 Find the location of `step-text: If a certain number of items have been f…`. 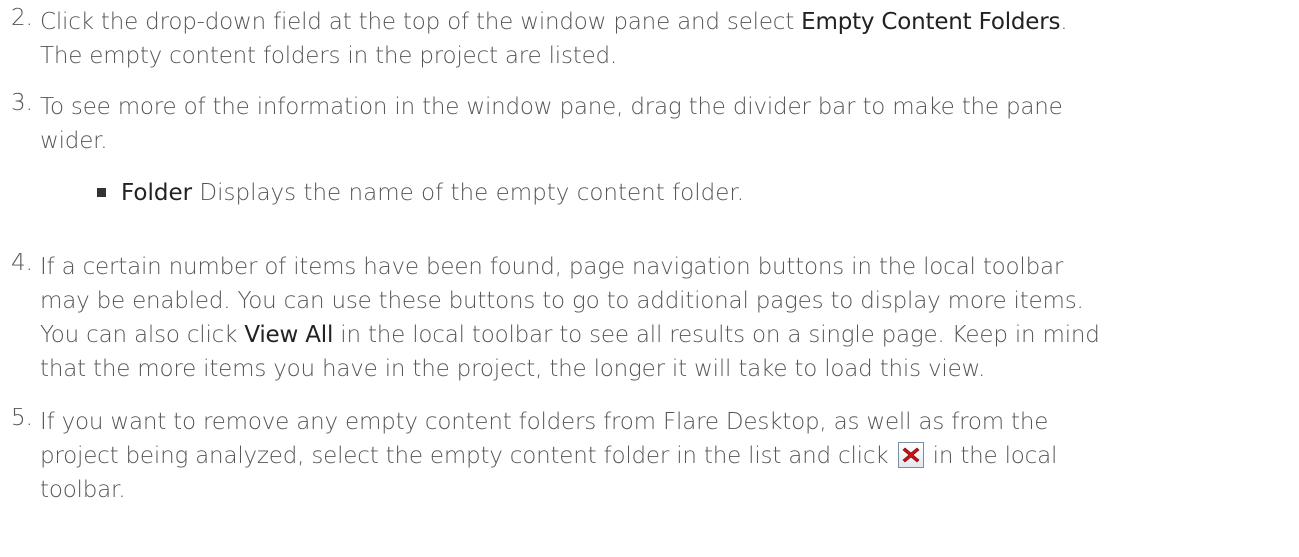

step-text: If a certain number of items have been f… is located at coordinates (552, 267).